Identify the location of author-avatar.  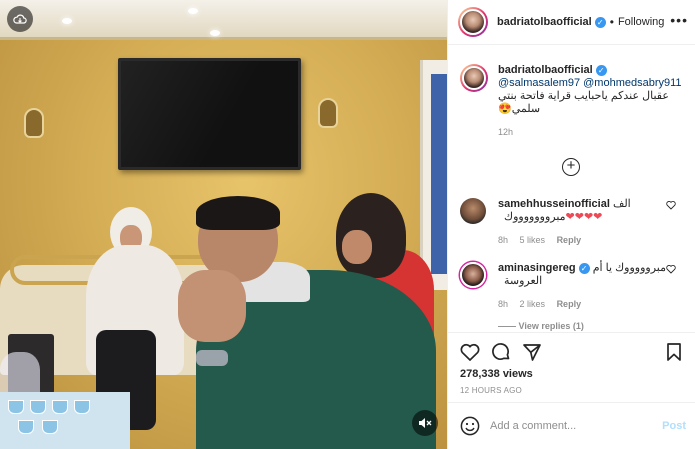
(473, 22).